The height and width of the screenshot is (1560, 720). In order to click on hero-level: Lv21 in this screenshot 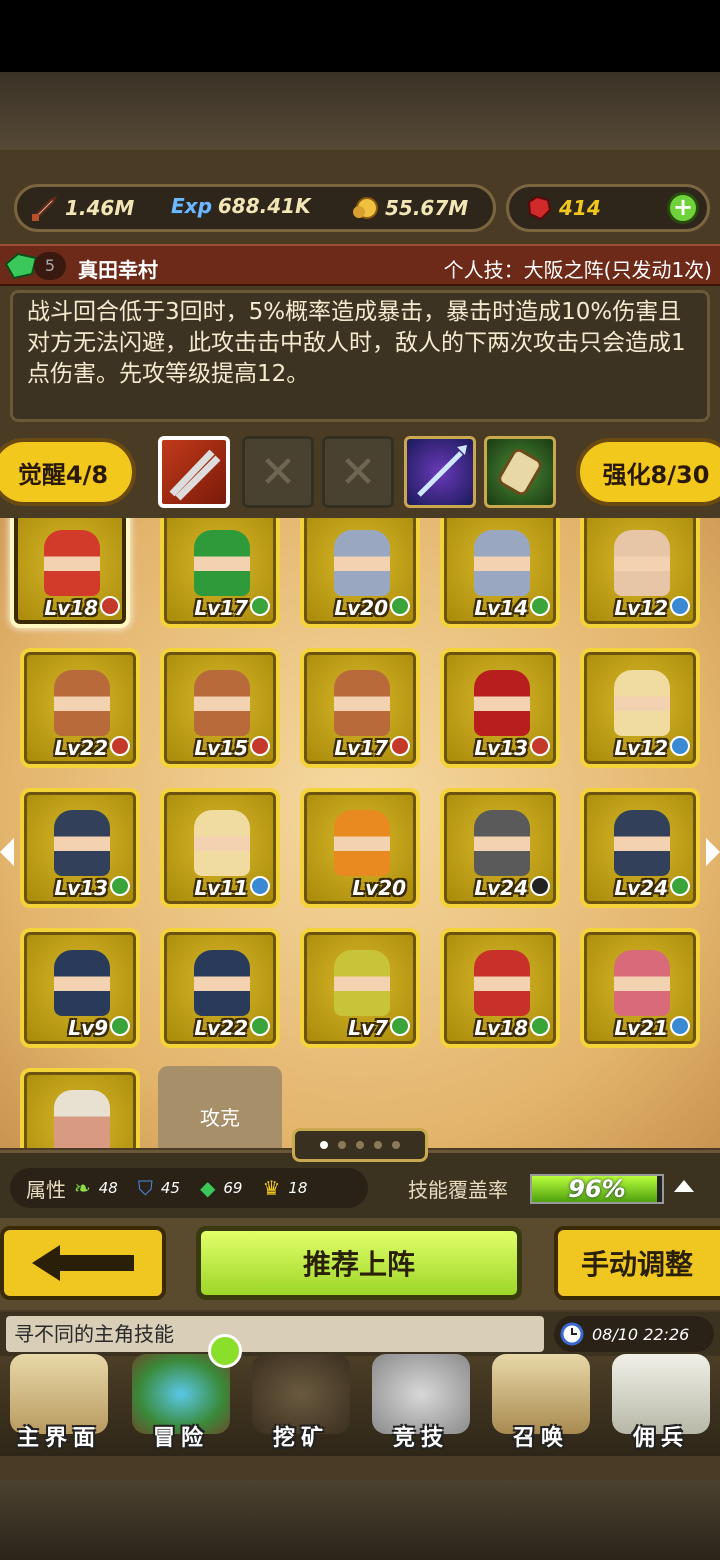, I will do `click(641, 1028)`.